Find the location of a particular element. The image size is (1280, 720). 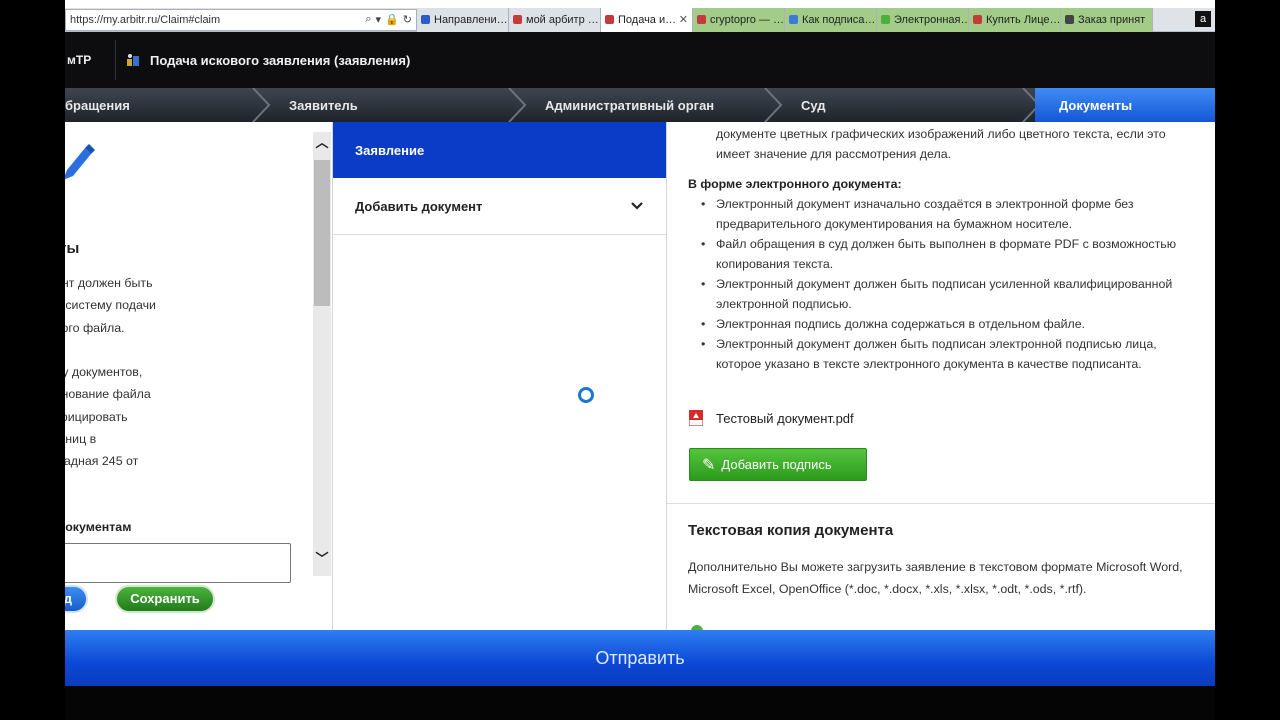

step-label: Административный орган is located at coordinates (630, 105).